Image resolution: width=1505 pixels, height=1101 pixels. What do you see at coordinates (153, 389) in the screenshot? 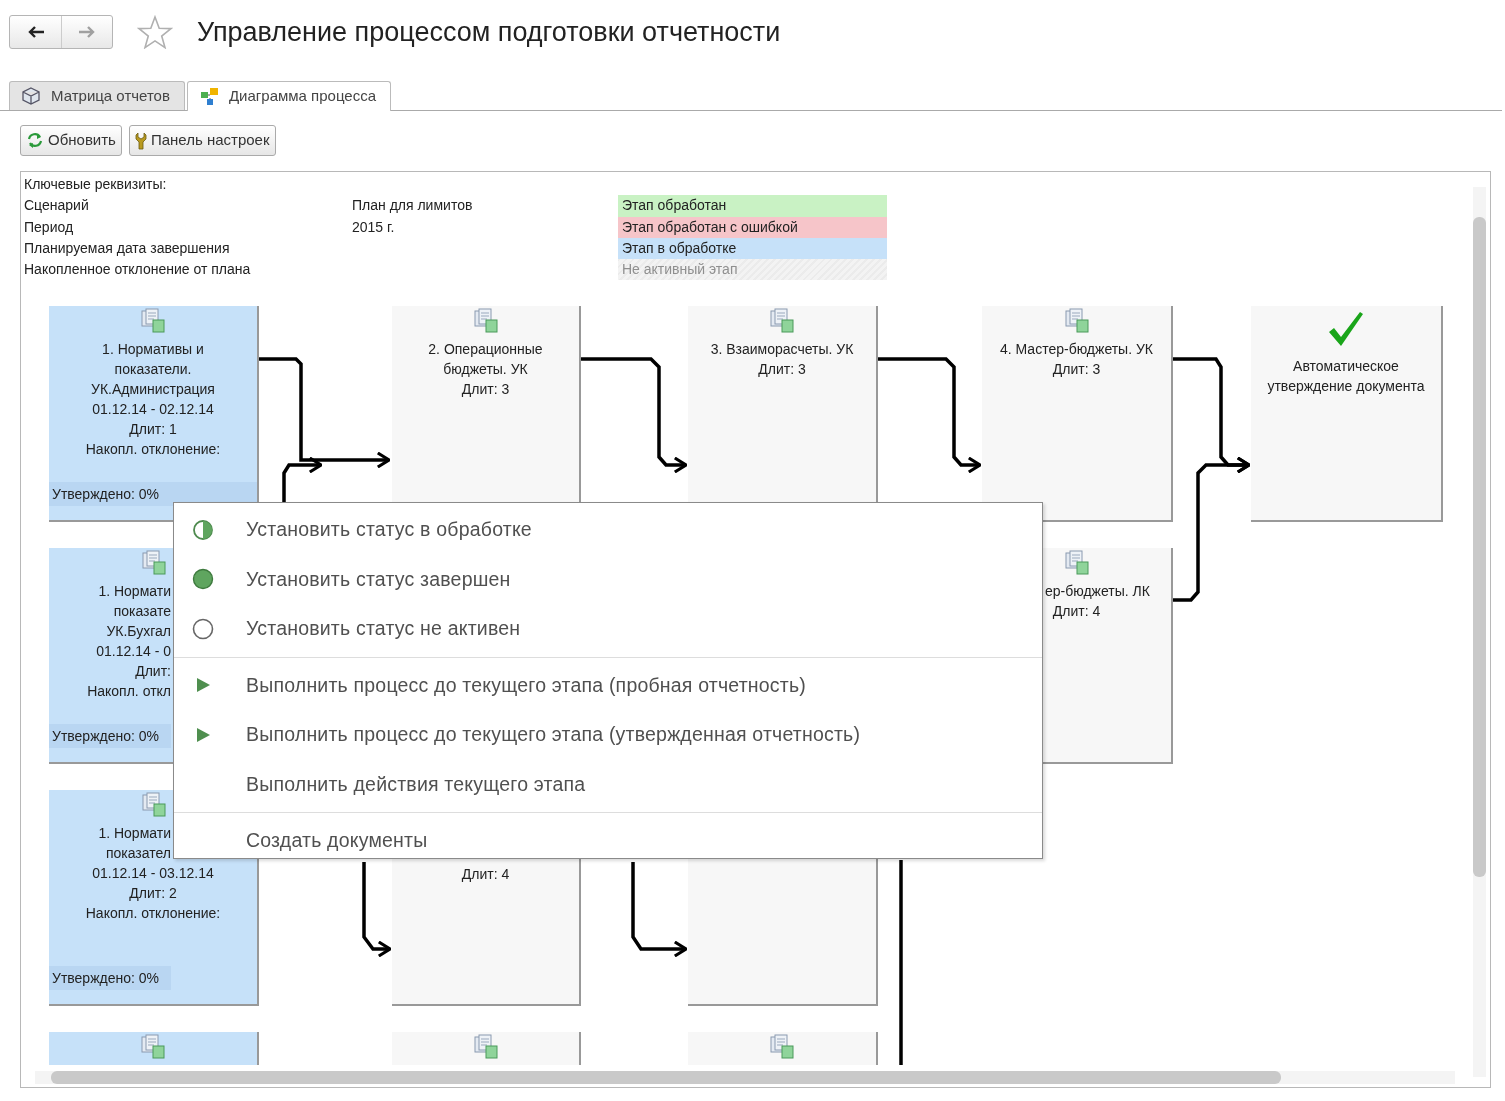
I see `node-text: УК.Администрация` at bounding box center [153, 389].